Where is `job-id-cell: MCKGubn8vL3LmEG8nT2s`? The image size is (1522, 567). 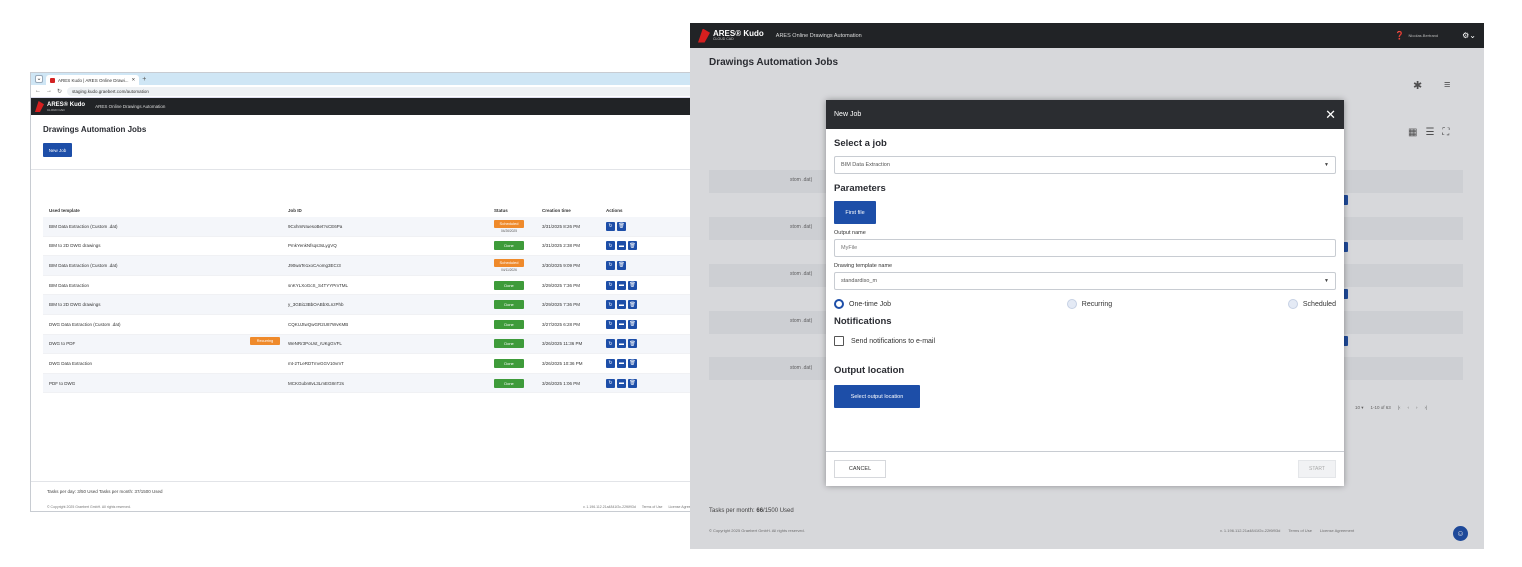
job-id-cell: MCKGubn8vL3LmEG8nT2s is located at coordinates (316, 383).